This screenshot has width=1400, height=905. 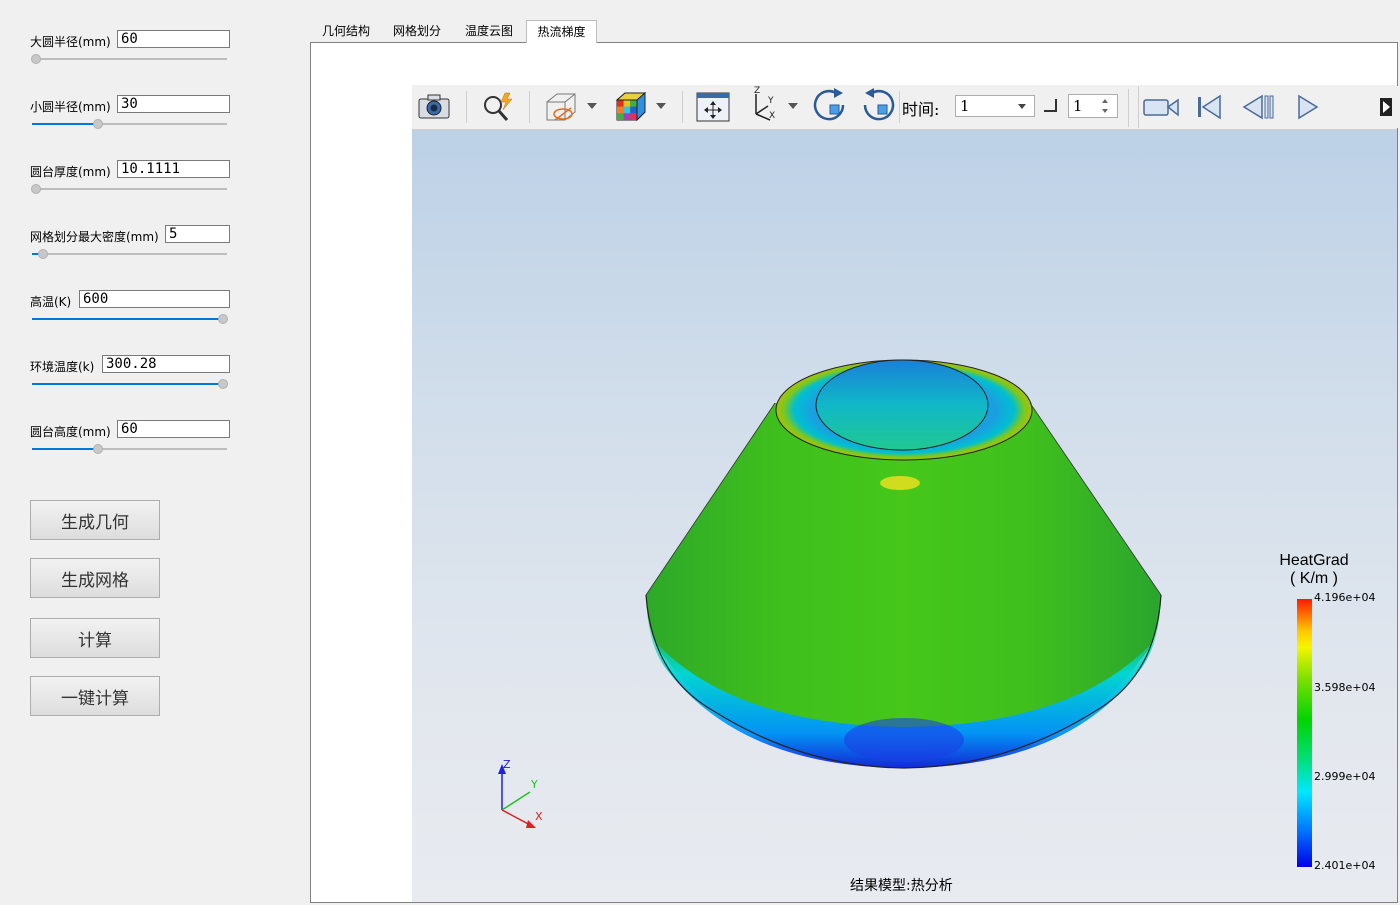 What do you see at coordinates (965, 106) in the screenshot?
I see `time-select-value: 1` at bounding box center [965, 106].